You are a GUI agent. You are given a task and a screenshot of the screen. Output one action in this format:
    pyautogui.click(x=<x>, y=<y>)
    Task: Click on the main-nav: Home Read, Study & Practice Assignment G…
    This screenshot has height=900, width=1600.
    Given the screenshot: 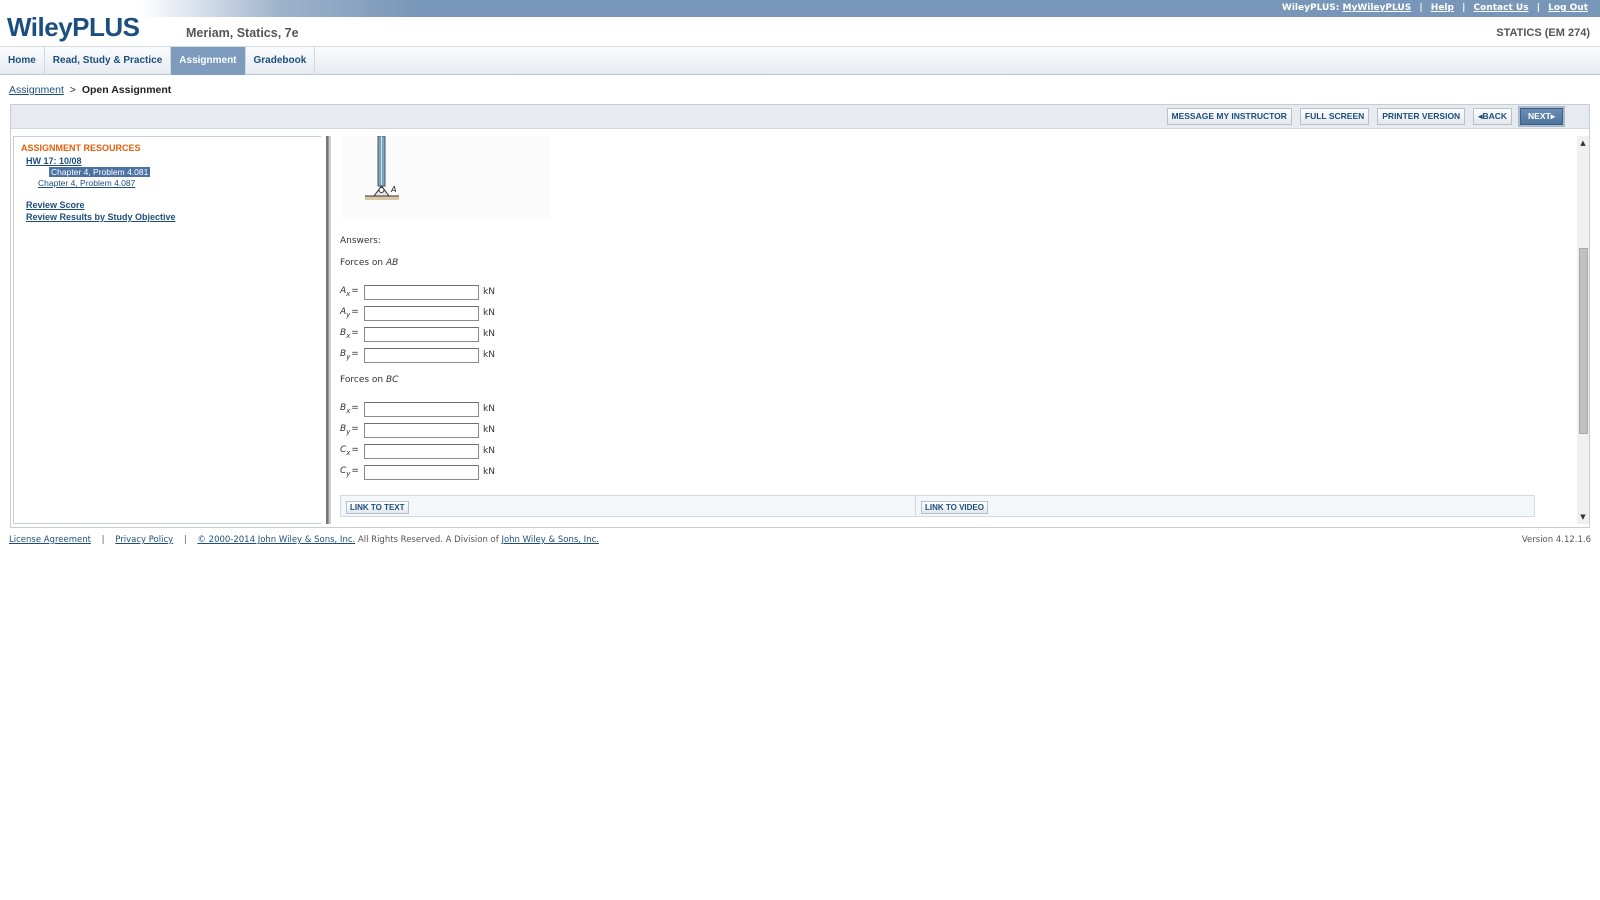 What is the action you would take?
    pyautogui.click(x=800, y=60)
    